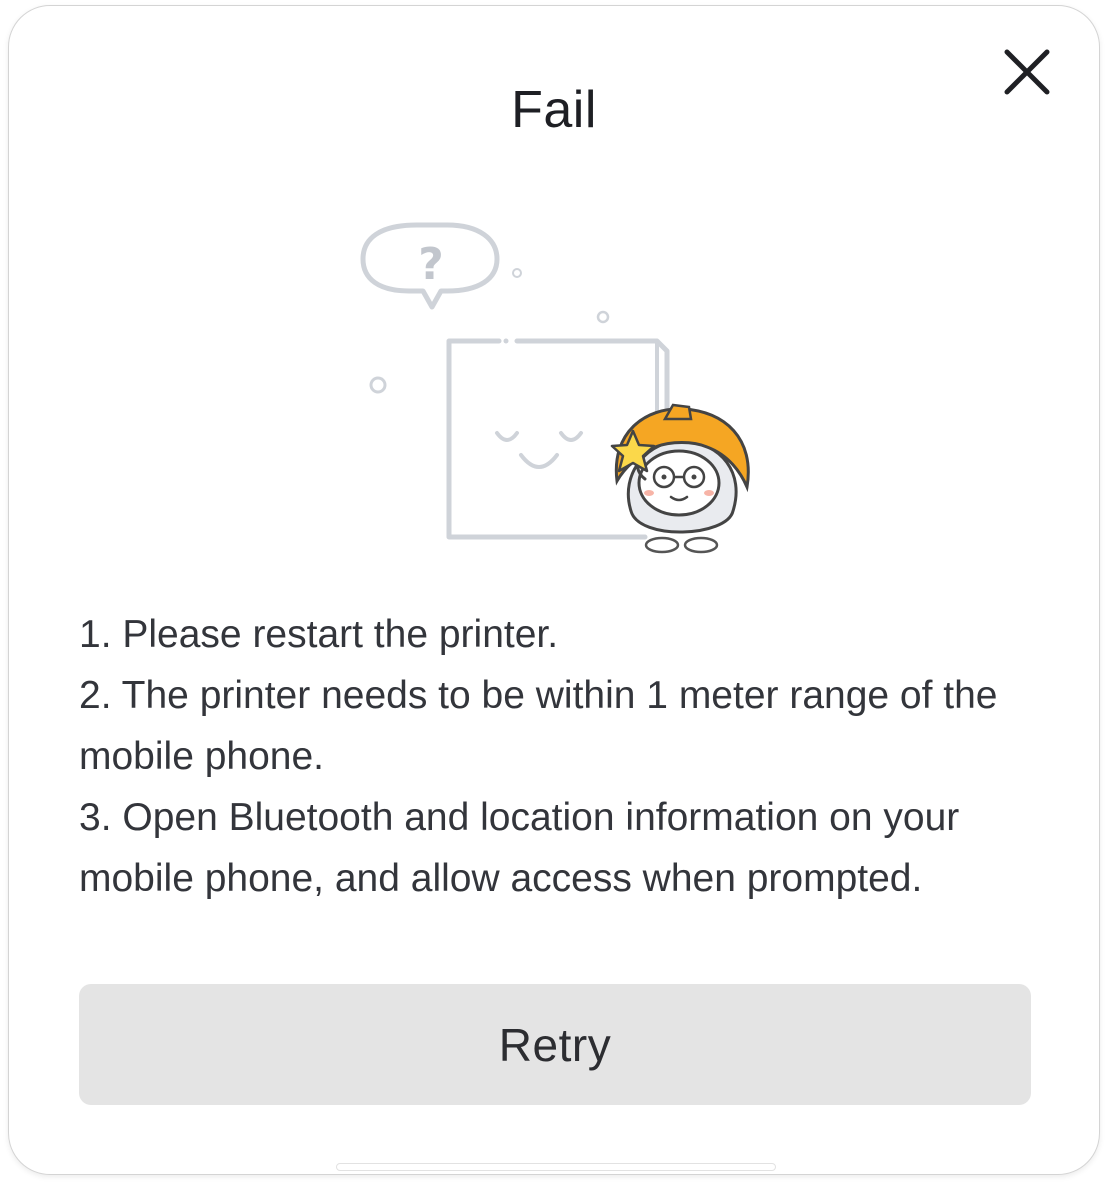 This screenshot has width=1108, height=1186. I want to click on mascot-icon, so click(680, 478).